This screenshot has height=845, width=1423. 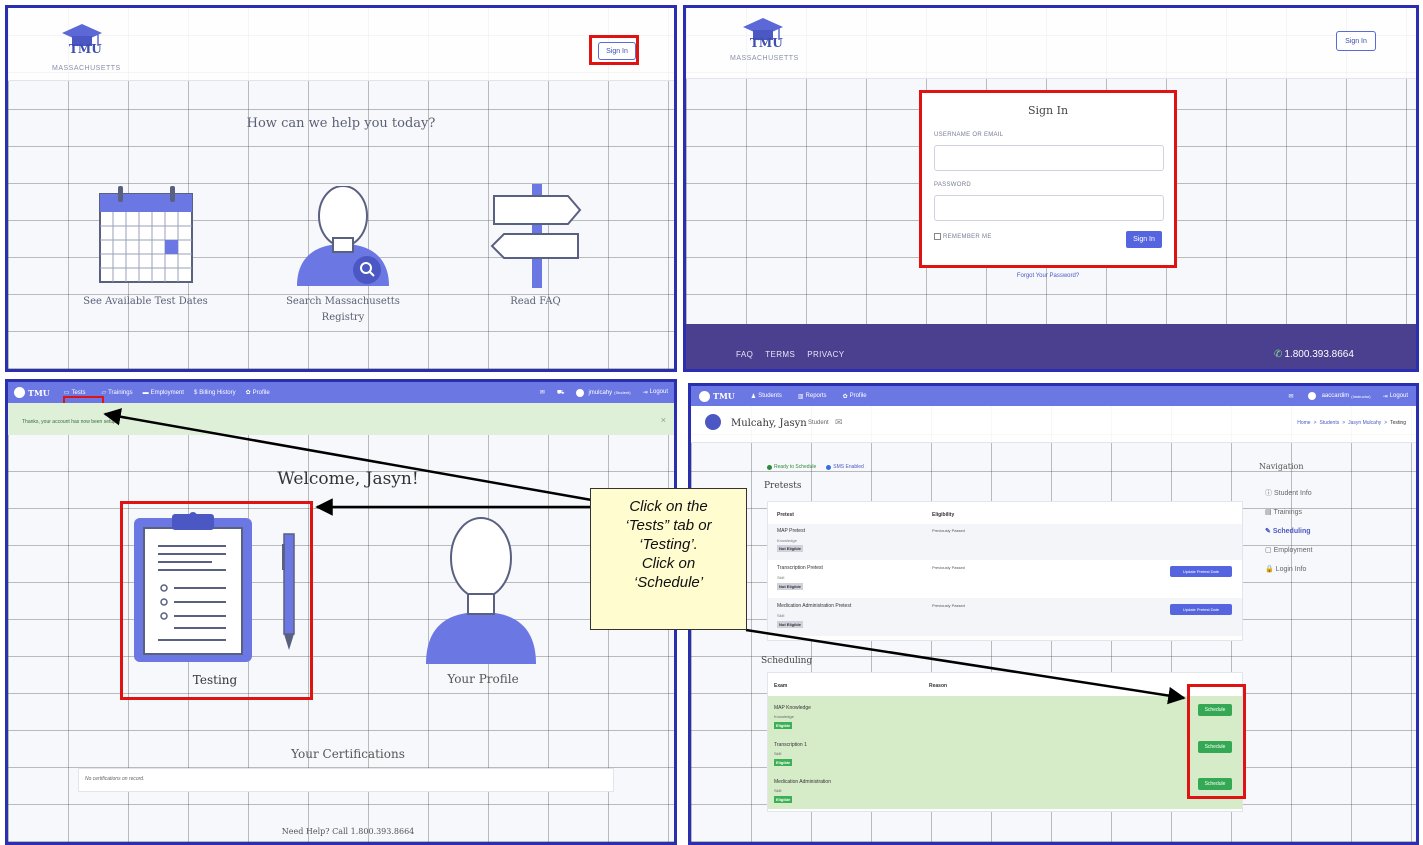 I want to click on breadcrumb-current: Testing, so click(x=1398, y=423).